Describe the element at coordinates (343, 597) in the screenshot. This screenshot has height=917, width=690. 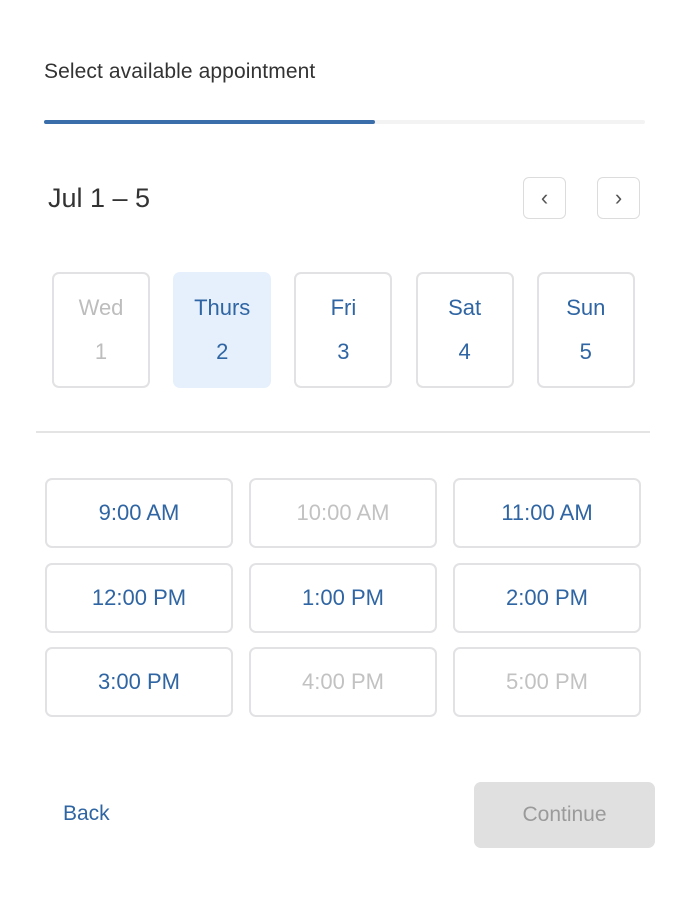
I see `time-slot: 1:00 PM` at that location.